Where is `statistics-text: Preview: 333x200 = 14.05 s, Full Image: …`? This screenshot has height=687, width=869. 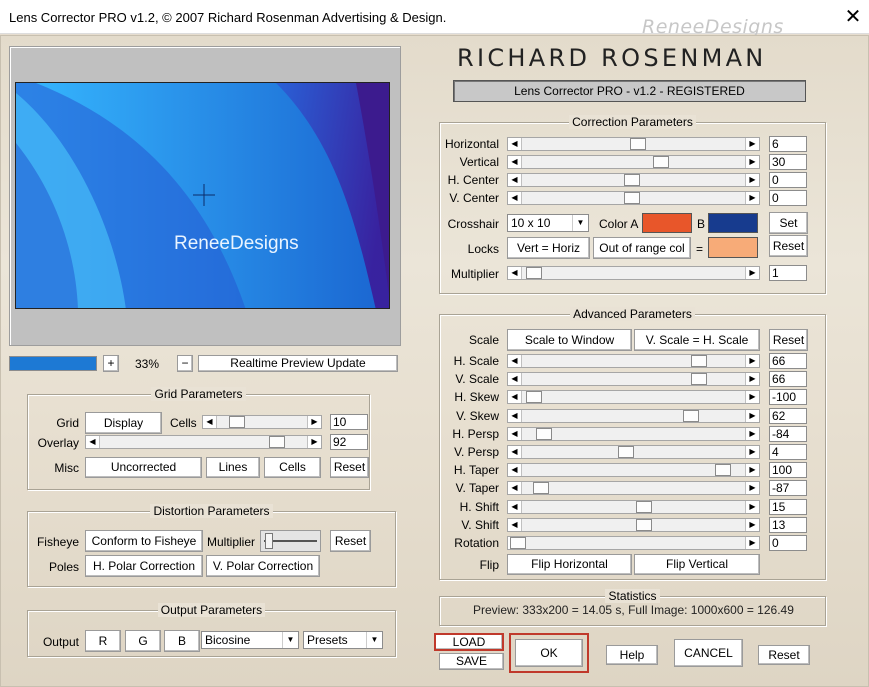 statistics-text: Preview: 333x200 = 14.05 s, Full Image: … is located at coordinates (633, 610).